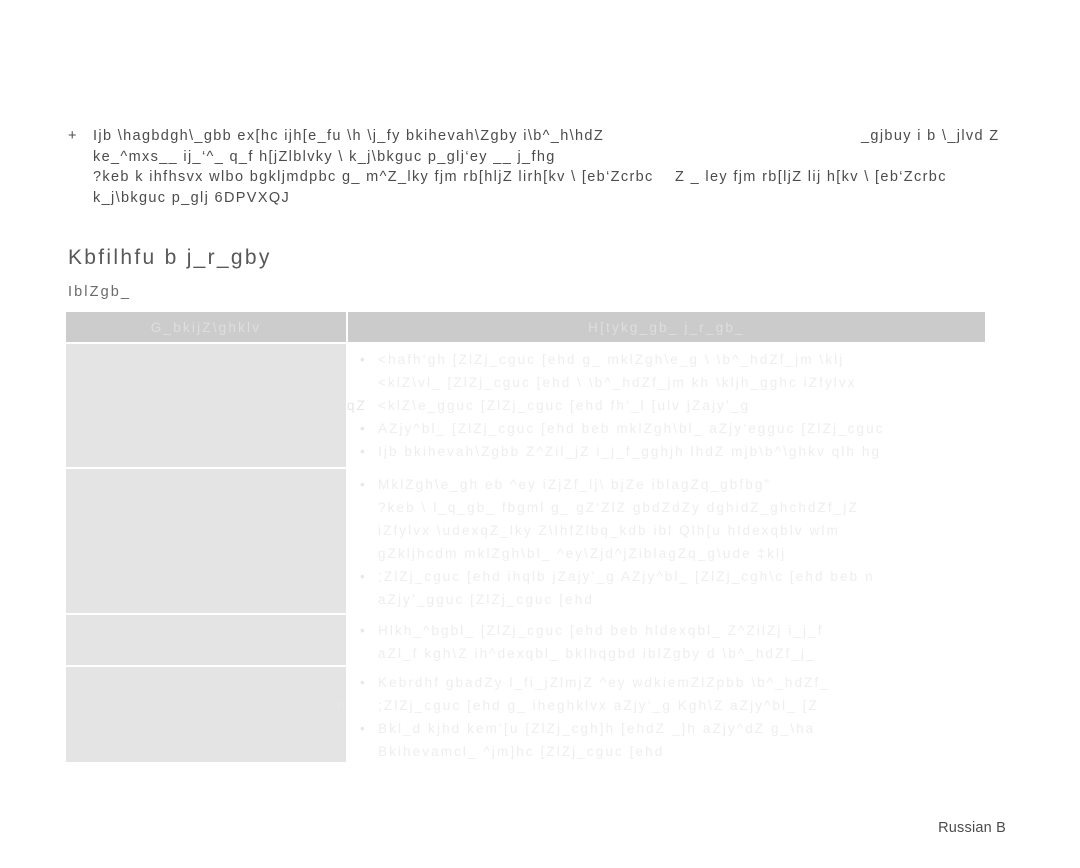  Describe the element at coordinates (342, 704) in the screenshot. I see `stray-glyph-fragment: h` at that location.